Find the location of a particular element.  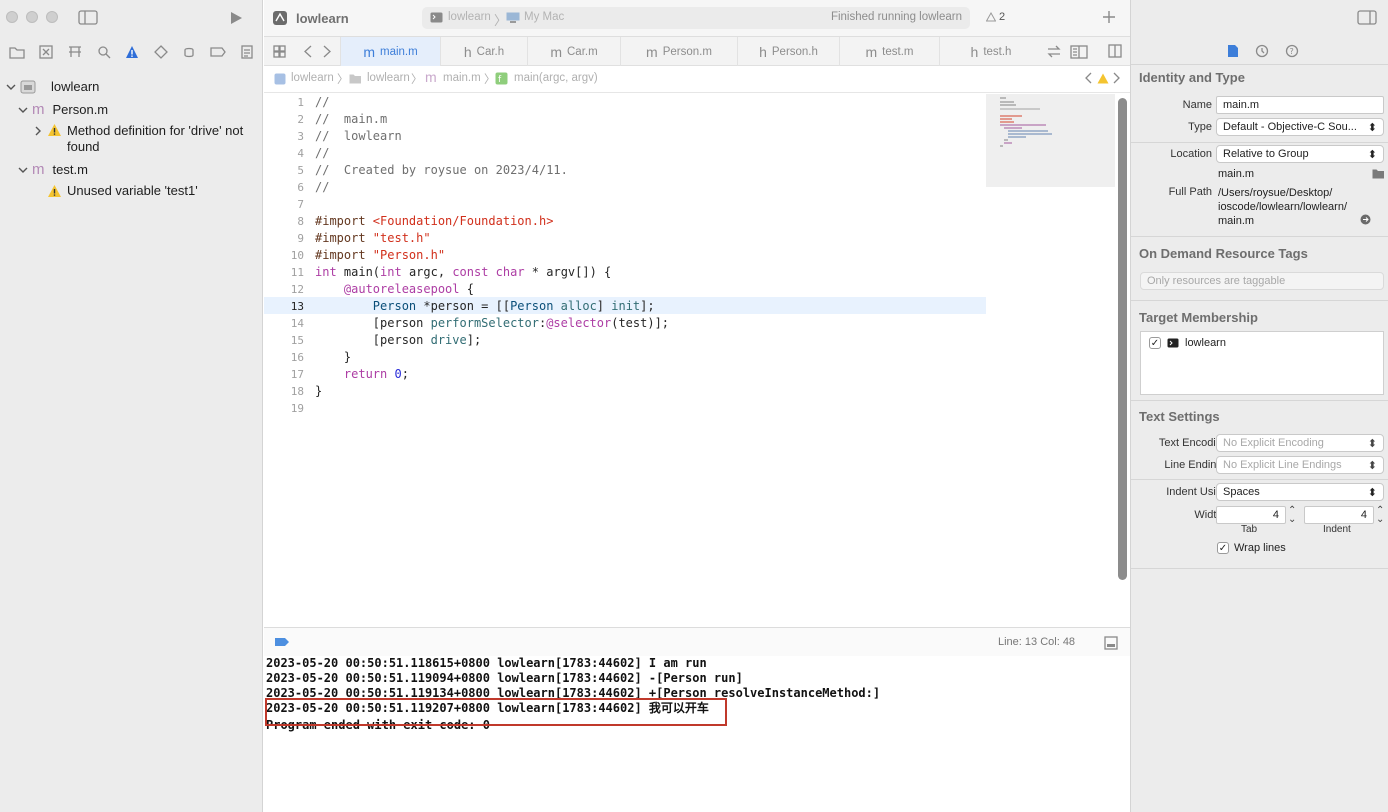

line-number: 13 is located at coordinates (297, 306).